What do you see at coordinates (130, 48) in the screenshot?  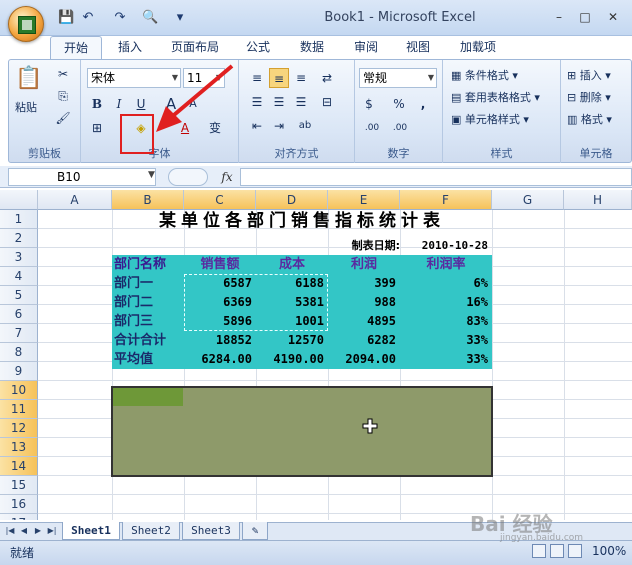 I see `tab-insert: 插入` at bounding box center [130, 48].